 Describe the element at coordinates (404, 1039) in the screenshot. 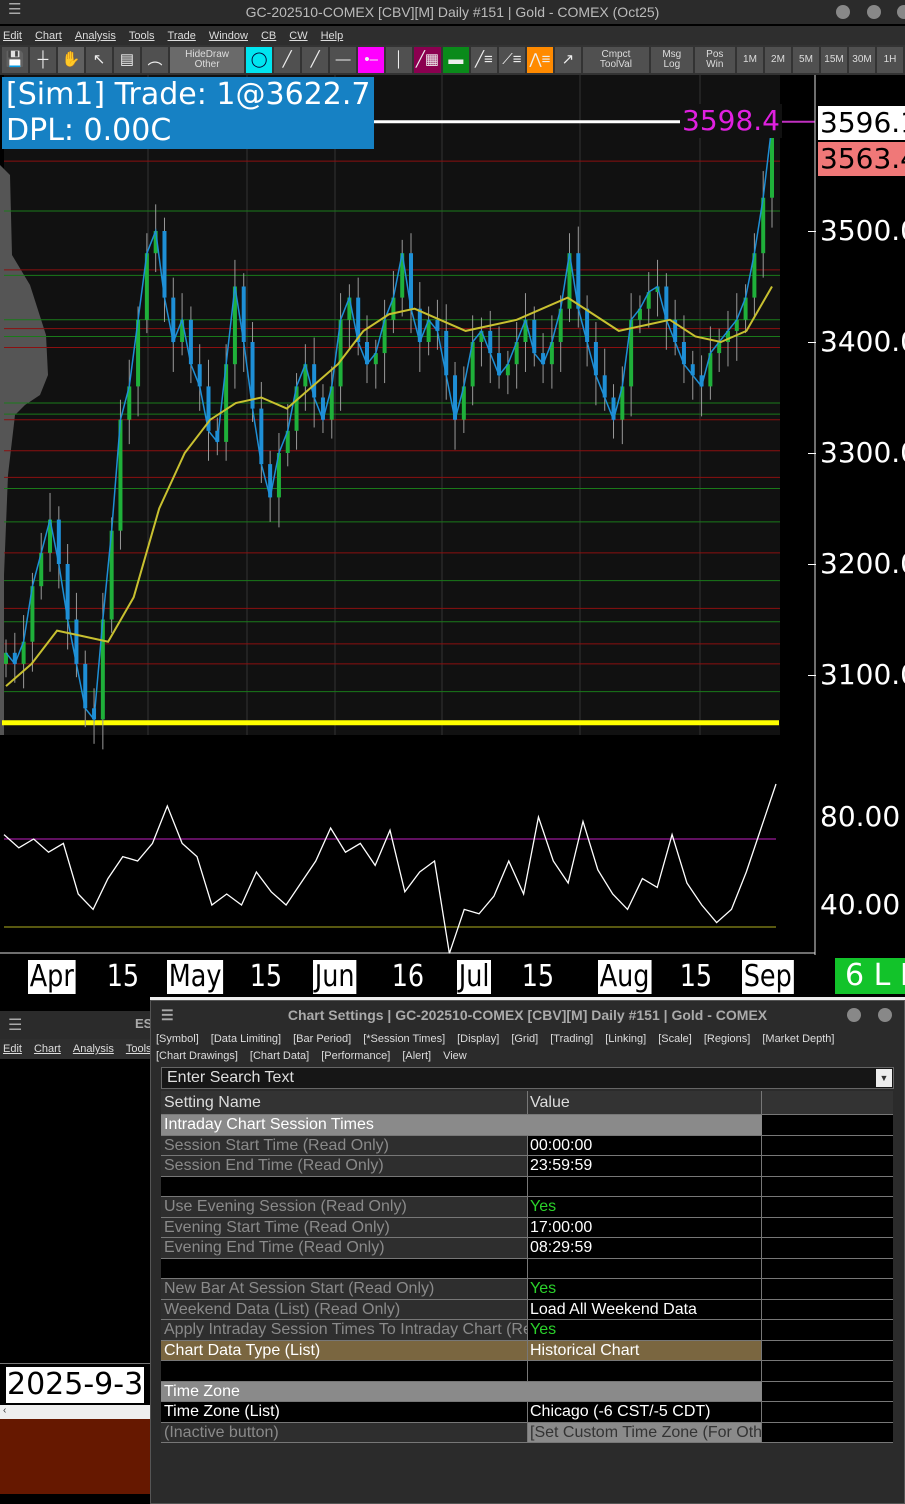

I see `tab-session-times: [*Session Times]` at that location.